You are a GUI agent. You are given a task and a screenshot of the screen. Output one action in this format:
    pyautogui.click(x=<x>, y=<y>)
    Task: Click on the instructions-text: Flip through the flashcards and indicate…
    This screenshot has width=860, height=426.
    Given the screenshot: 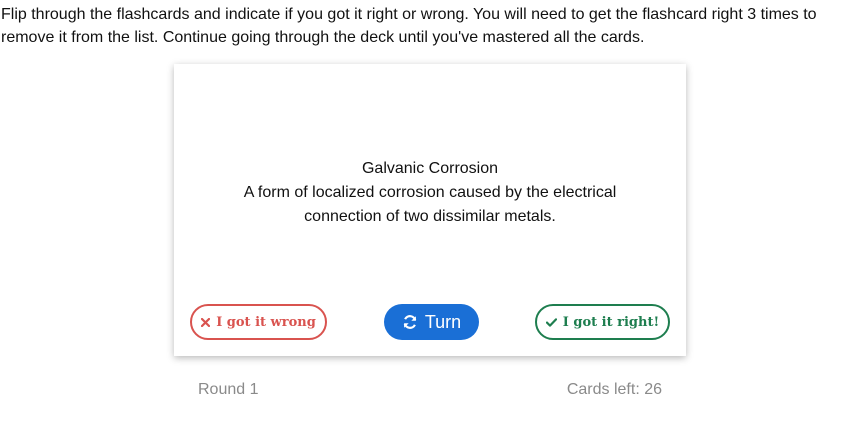 What is the action you would take?
    pyautogui.click(x=409, y=26)
    